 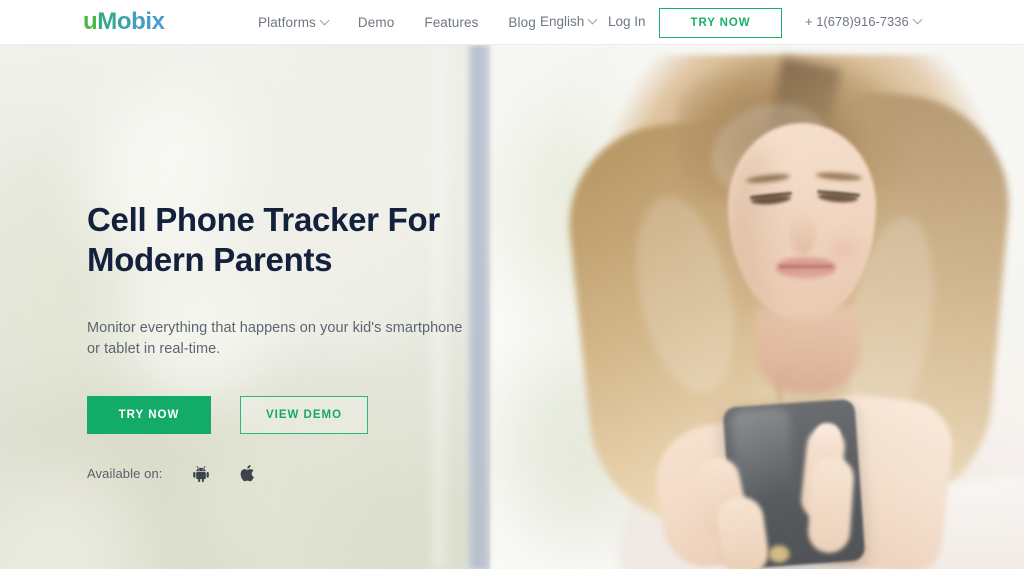 I want to click on header-try-now-button: TRY NOW, so click(x=720, y=23).